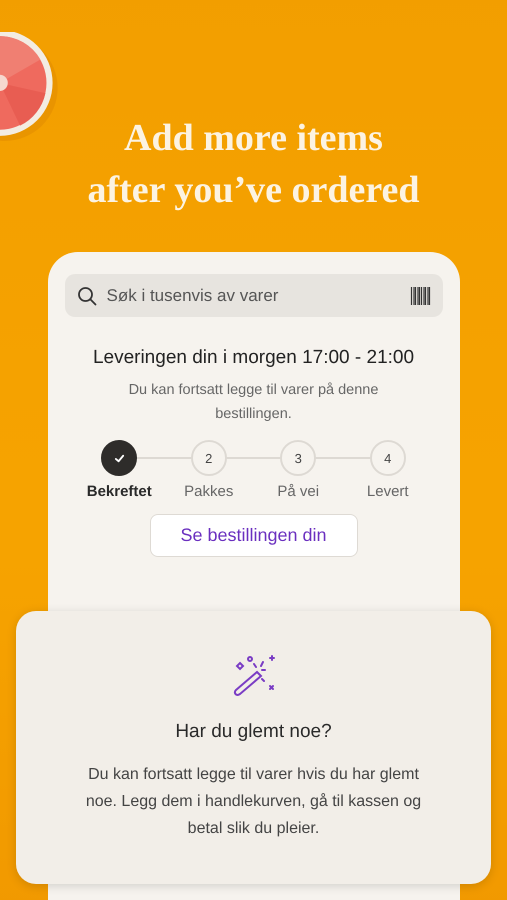 The width and height of the screenshot is (507, 900). What do you see at coordinates (254, 402) in the screenshot?
I see `delivery-subtitle: Du kan fortsatt legge til varer på denne bestillingen.` at bounding box center [254, 402].